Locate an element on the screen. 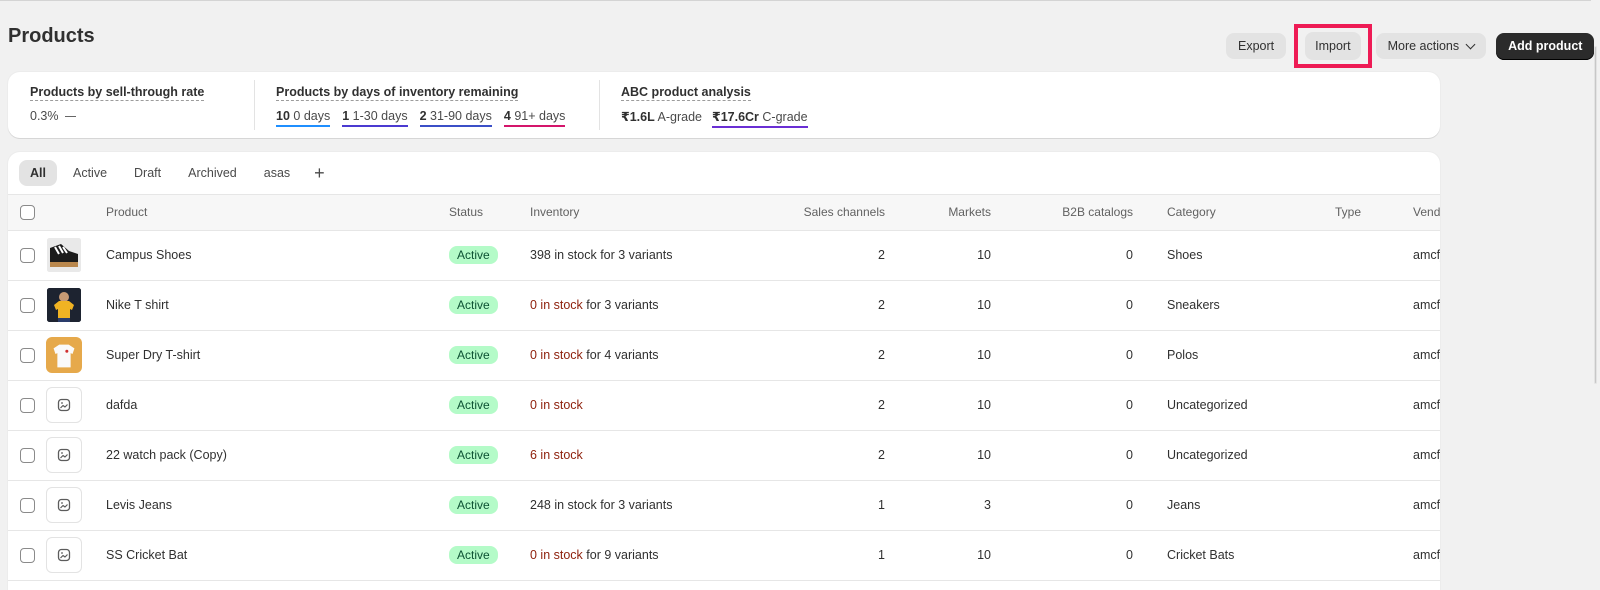 The width and height of the screenshot is (1600, 590). tab-draft: Draft is located at coordinates (147, 173).